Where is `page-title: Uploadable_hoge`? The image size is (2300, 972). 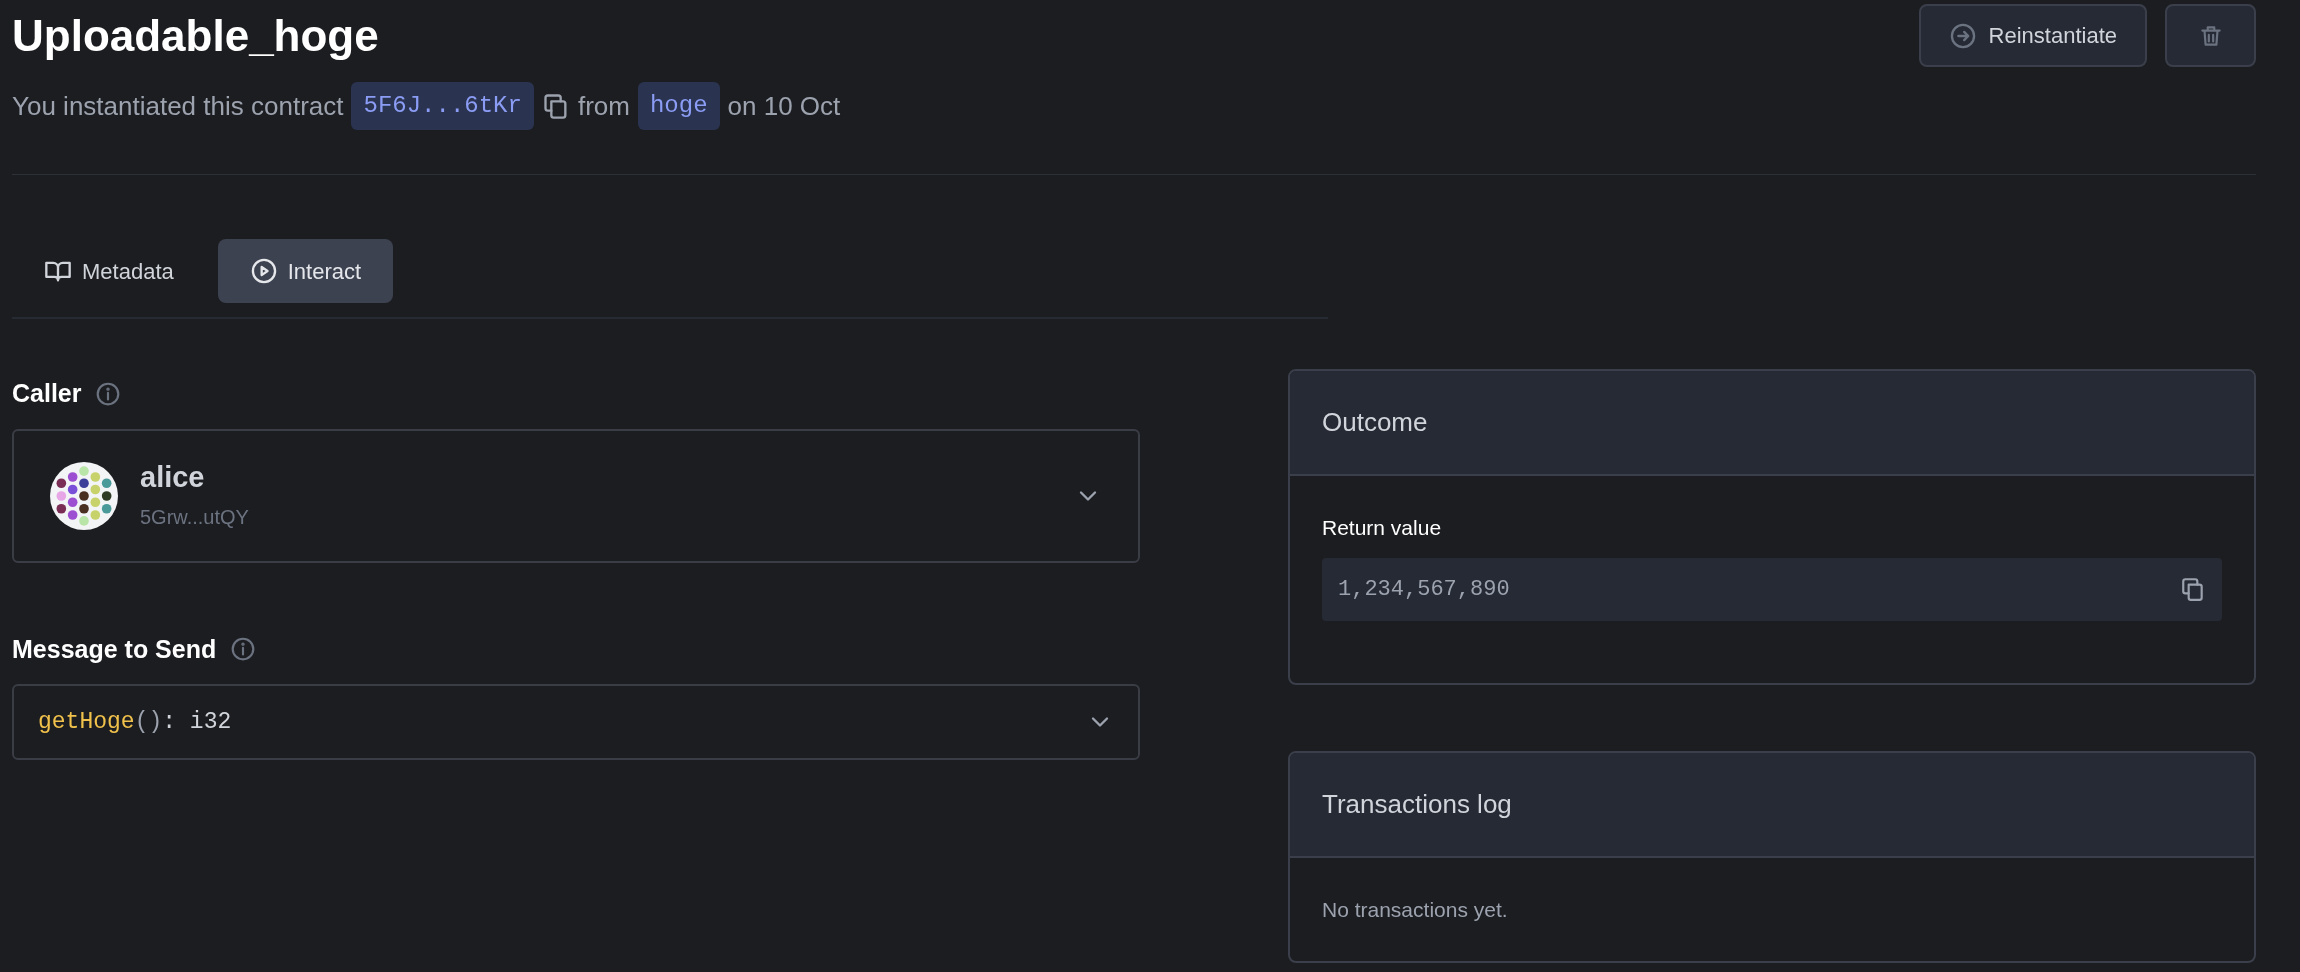 page-title: Uploadable_hoge is located at coordinates (196, 36).